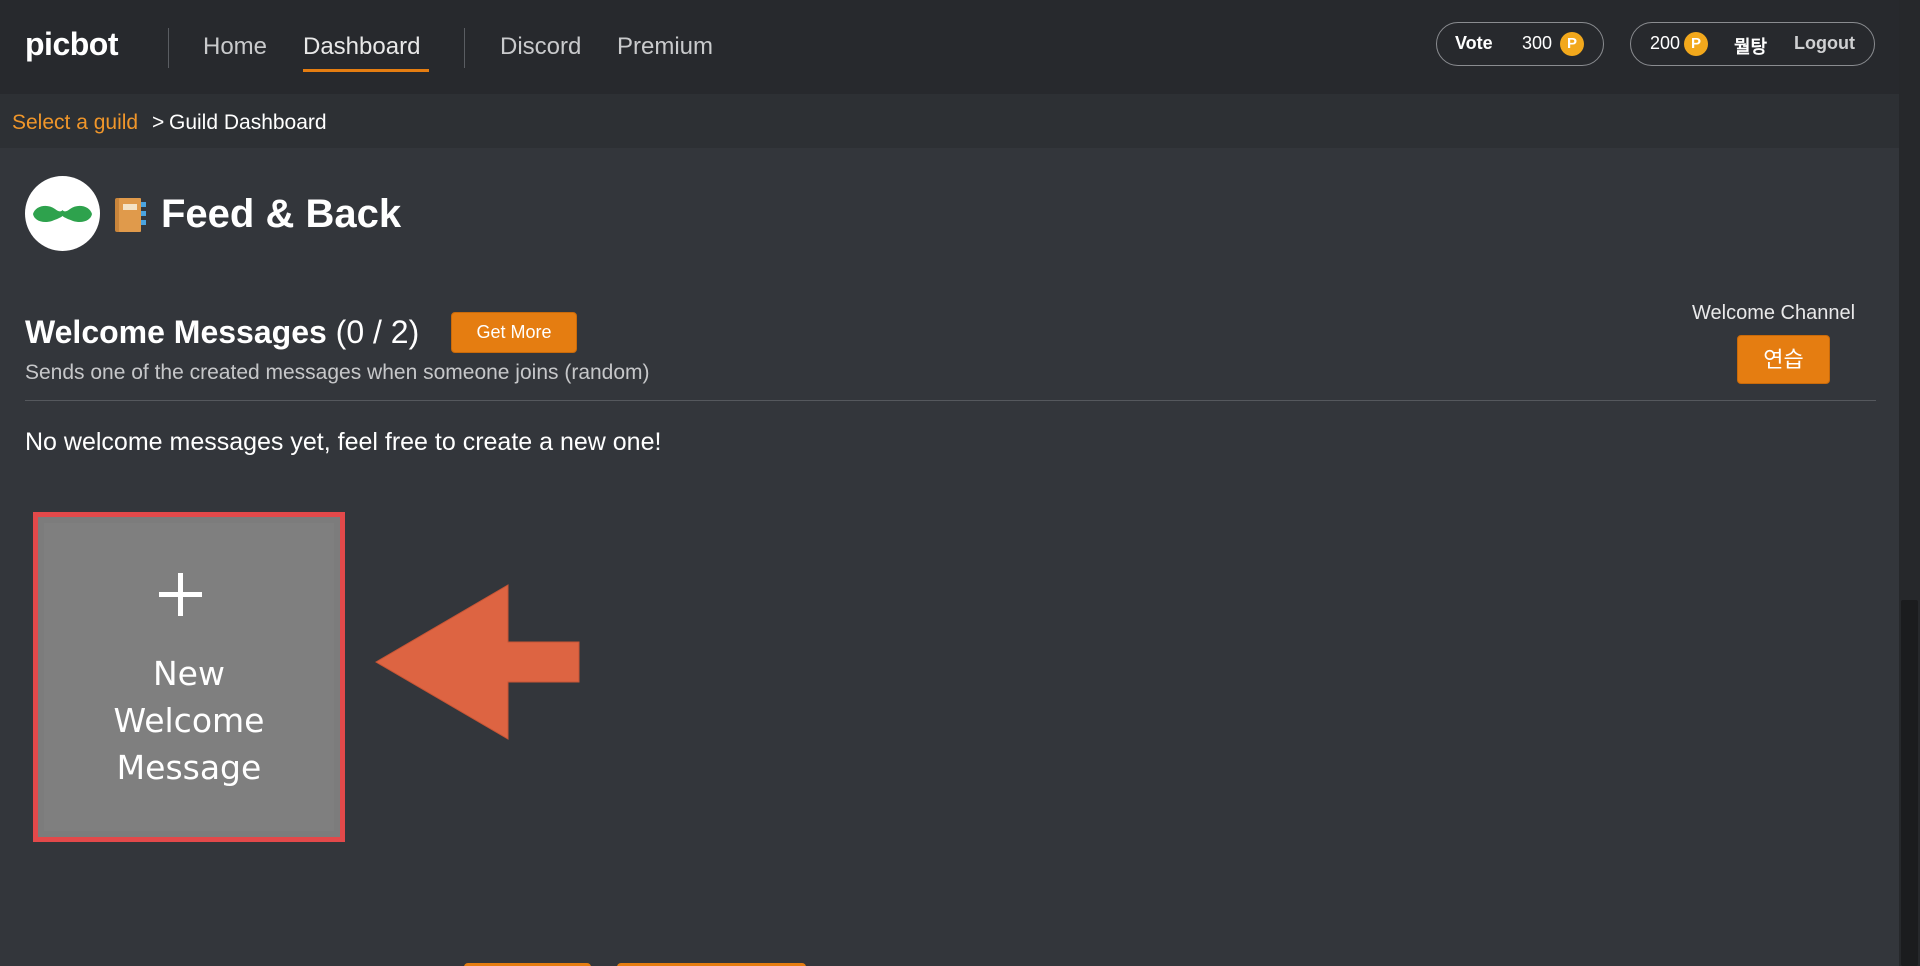  What do you see at coordinates (71, 44) in the screenshot?
I see `logo: picbot` at bounding box center [71, 44].